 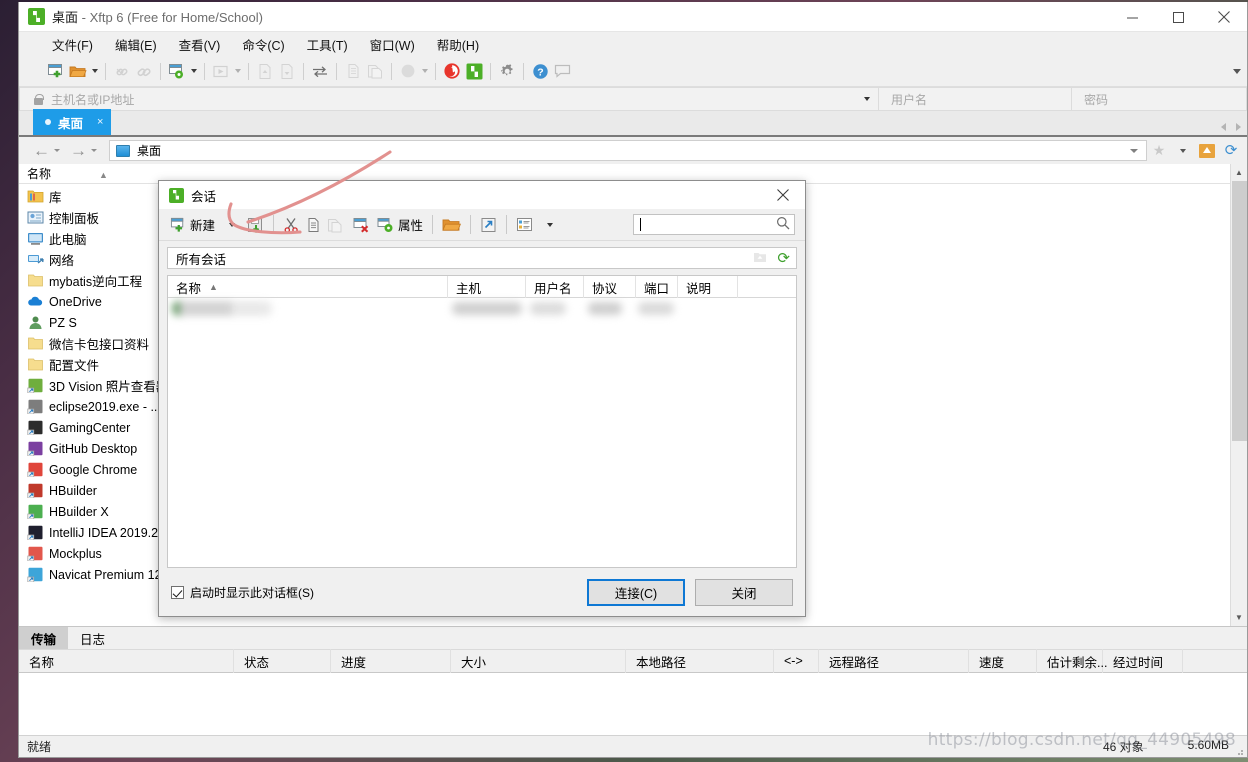 What do you see at coordinates (400, 225) in the screenshot?
I see `properties-button: 属性` at bounding box center [400, 225].